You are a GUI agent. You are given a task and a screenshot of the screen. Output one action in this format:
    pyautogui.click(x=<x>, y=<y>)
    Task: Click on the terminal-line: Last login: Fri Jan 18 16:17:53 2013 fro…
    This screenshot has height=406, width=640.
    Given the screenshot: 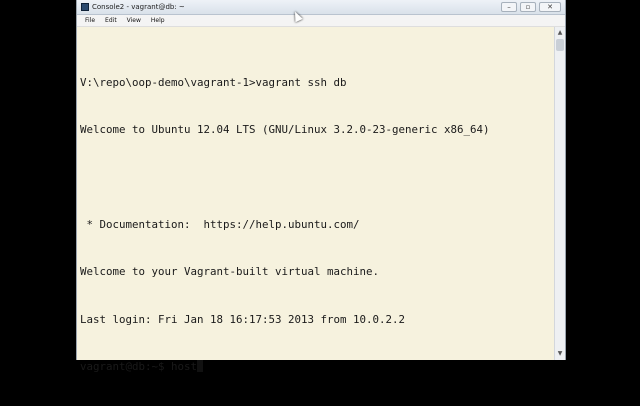 What is the action you would take?
    pyautogui.click(x=243, y=319)
    